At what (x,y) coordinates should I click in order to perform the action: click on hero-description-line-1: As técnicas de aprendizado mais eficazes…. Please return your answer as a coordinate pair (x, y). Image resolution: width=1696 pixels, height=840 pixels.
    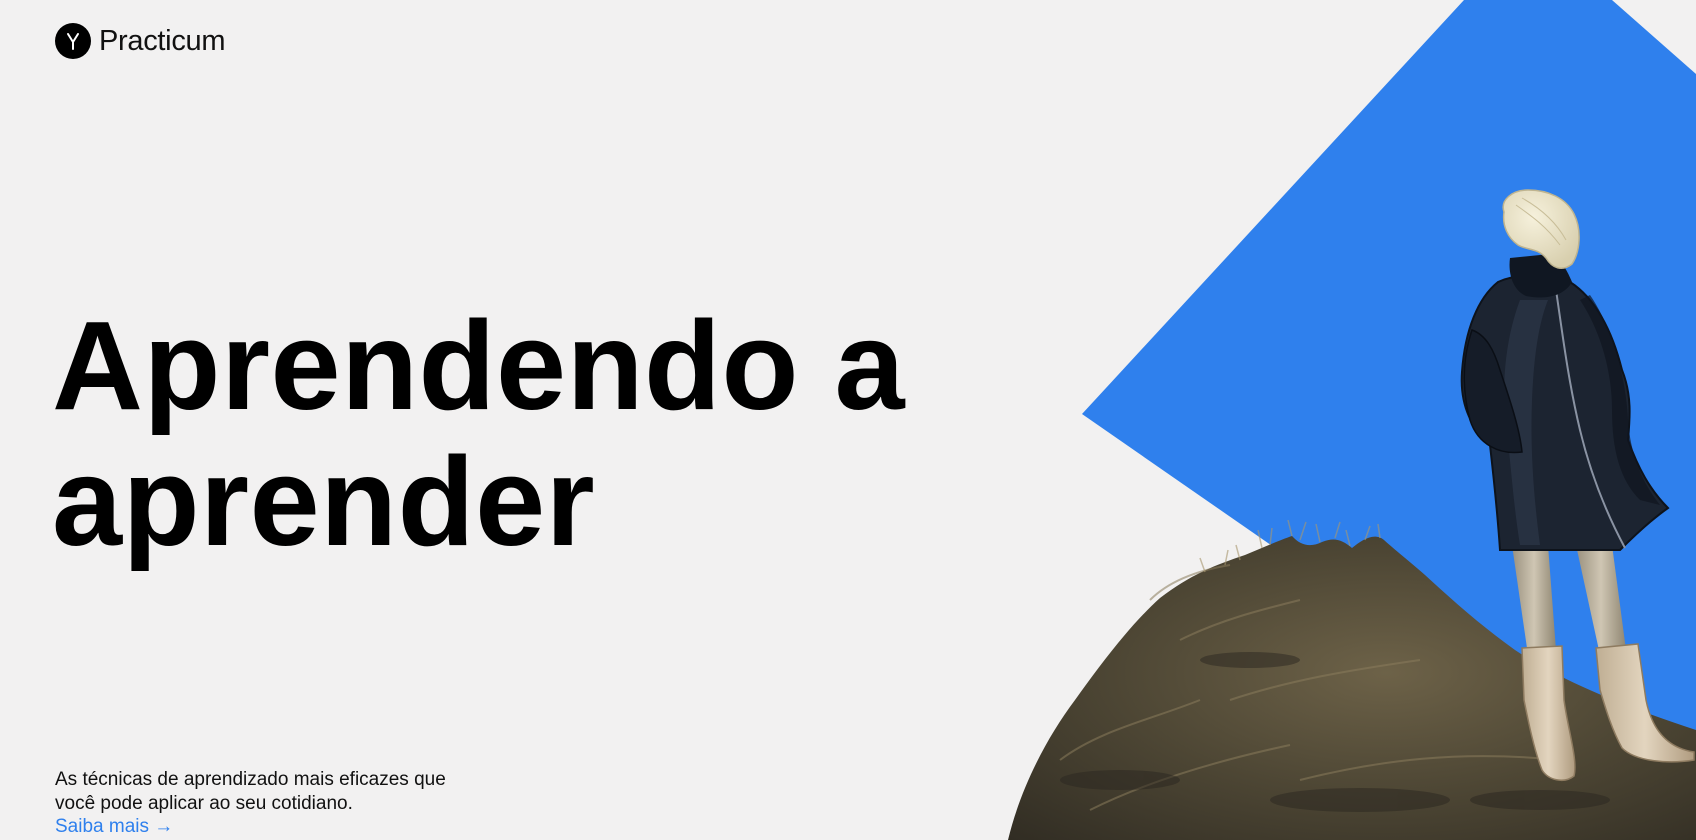
    Looking at the image, I should click on (250, 779).